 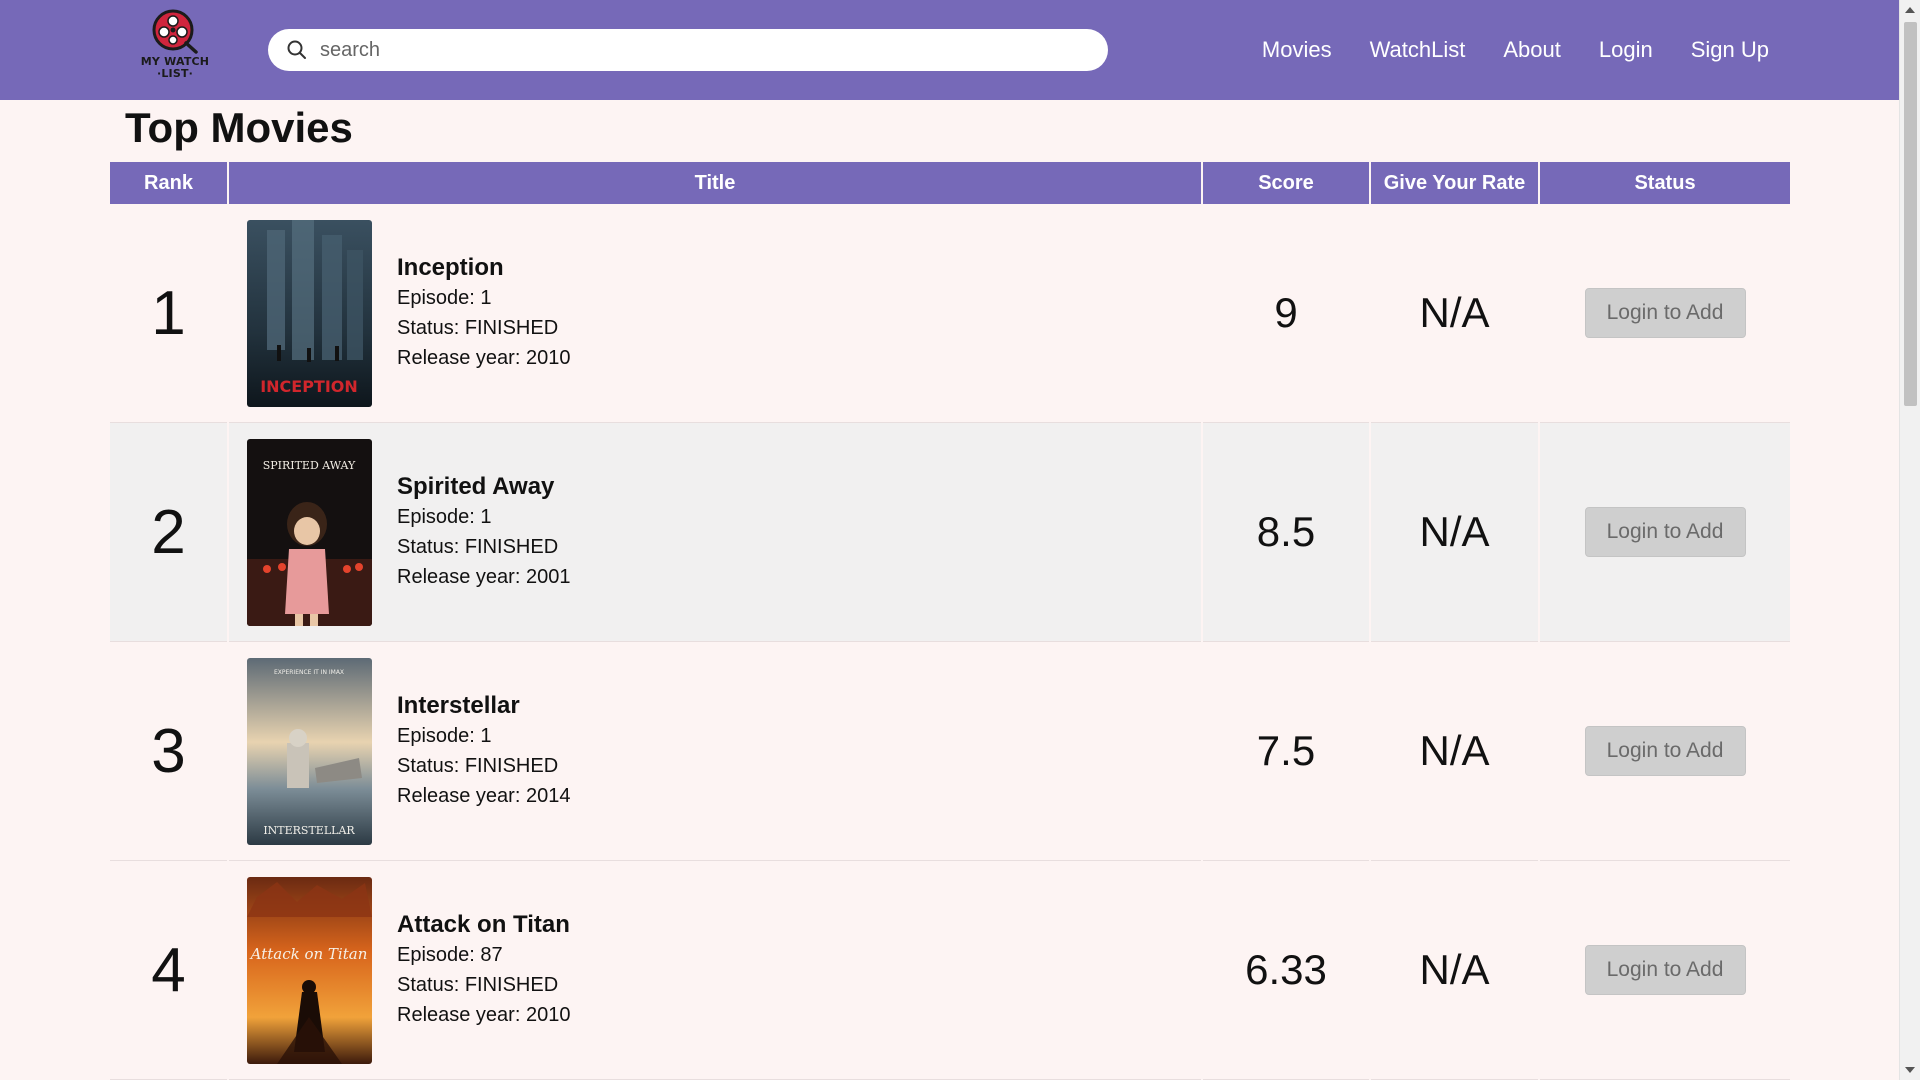 What do you see at coordinates (484, 796) in the screenshot?
I see `movie-release-year: Release year: 2014` at bounding box center [484, 796].